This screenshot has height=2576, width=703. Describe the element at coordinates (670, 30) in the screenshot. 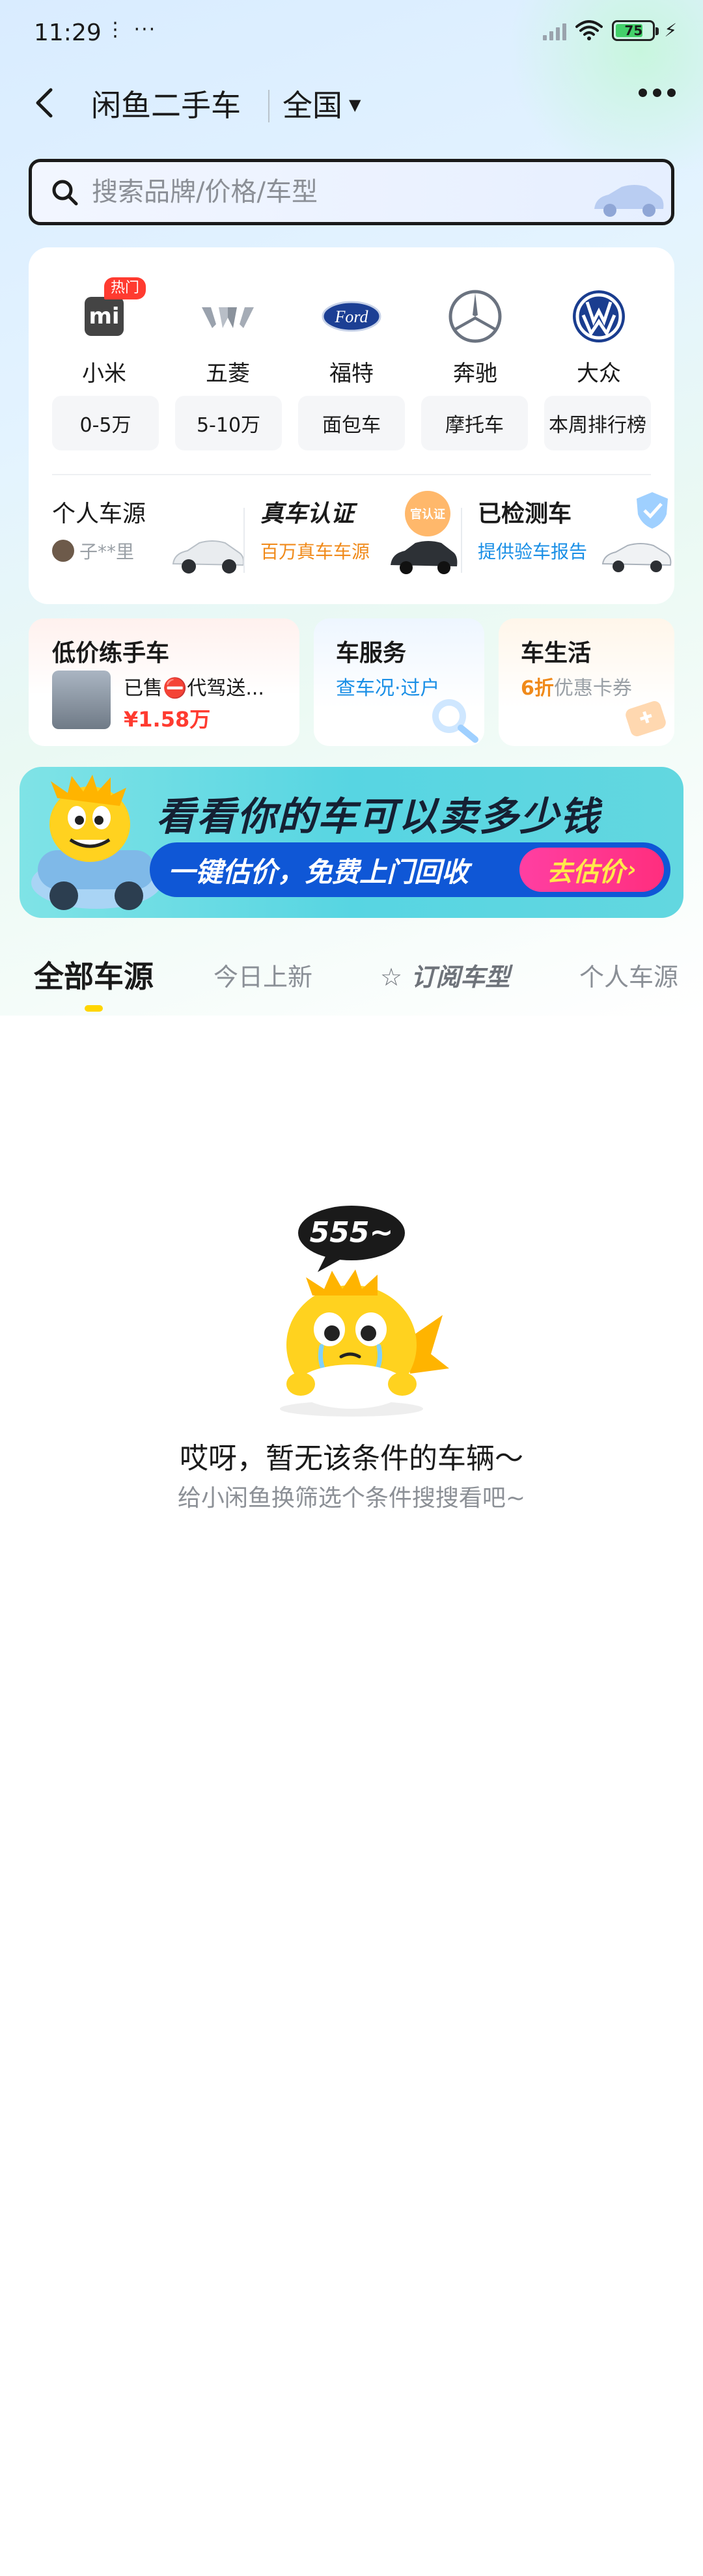

I see `charging-icon: ⚡` at that location.